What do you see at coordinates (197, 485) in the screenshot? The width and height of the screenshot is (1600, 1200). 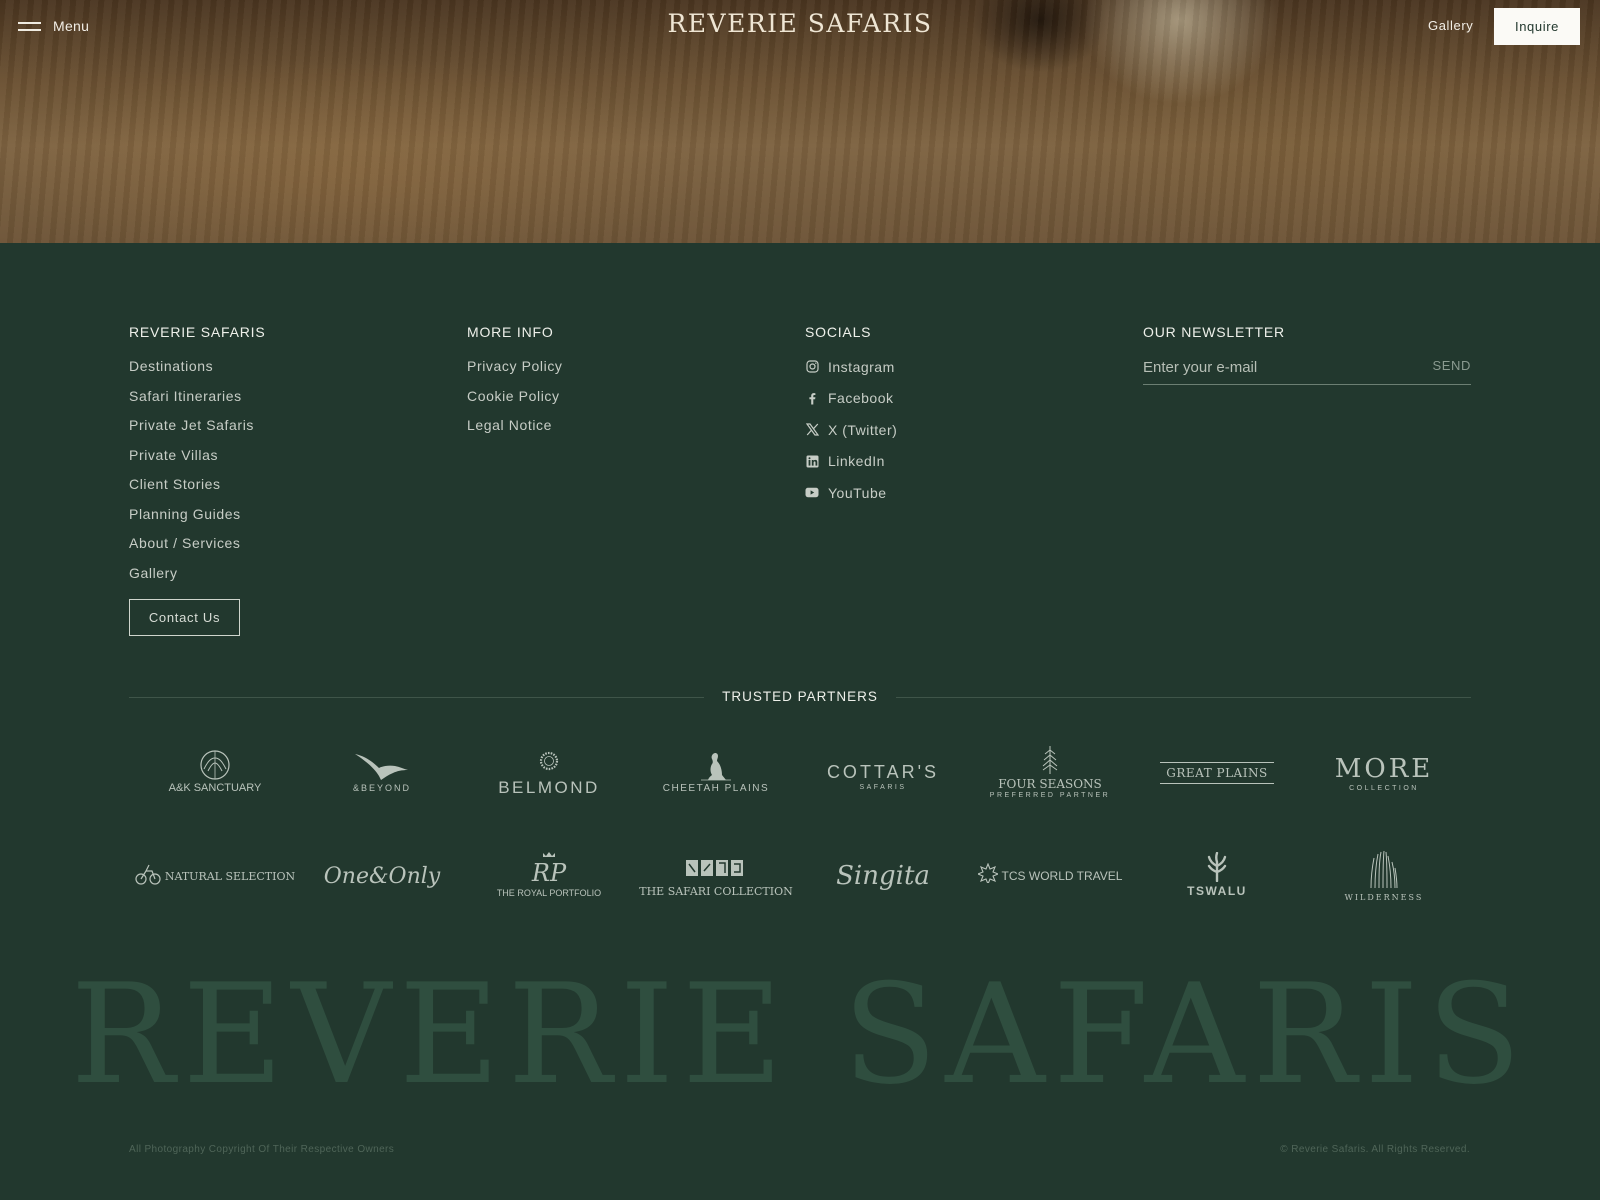 I see `footer-link-client-stories: Client Stories` at bounding box center [197, 485].